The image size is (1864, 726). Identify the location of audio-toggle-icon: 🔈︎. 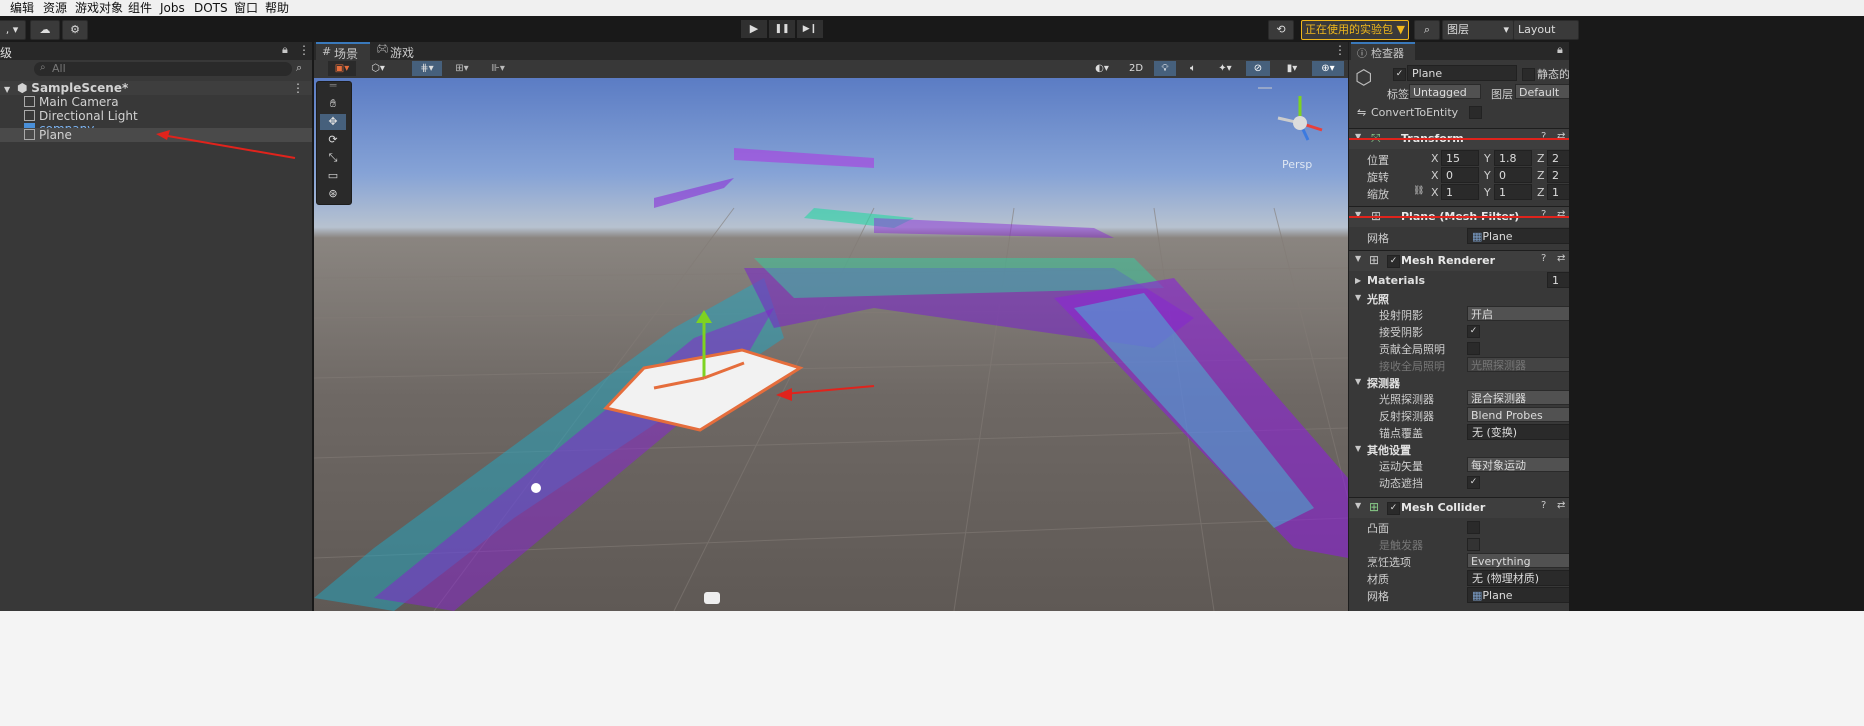
(1193, 68).